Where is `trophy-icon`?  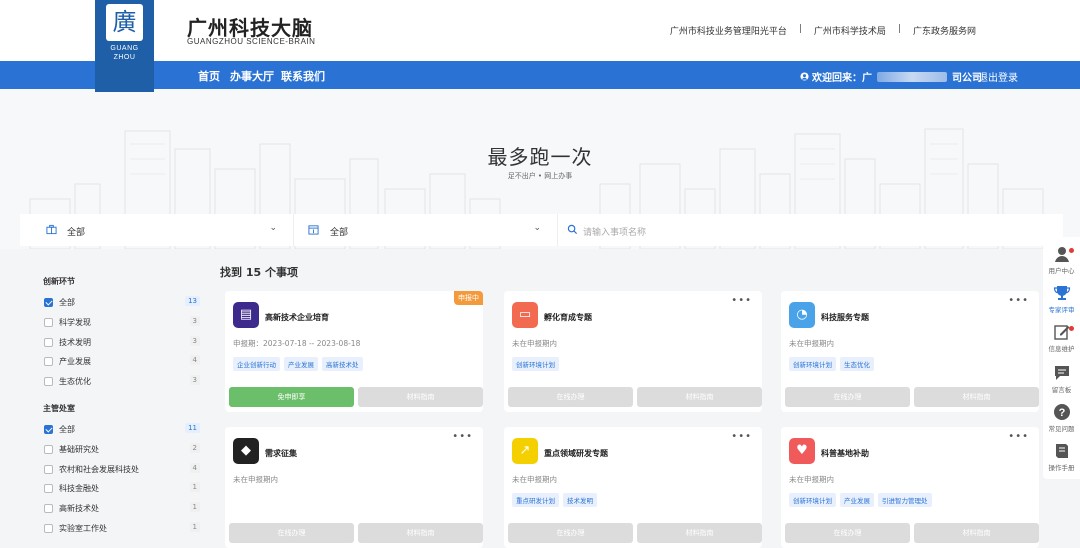
trophy-icon is located at coordinates (1061, 293).